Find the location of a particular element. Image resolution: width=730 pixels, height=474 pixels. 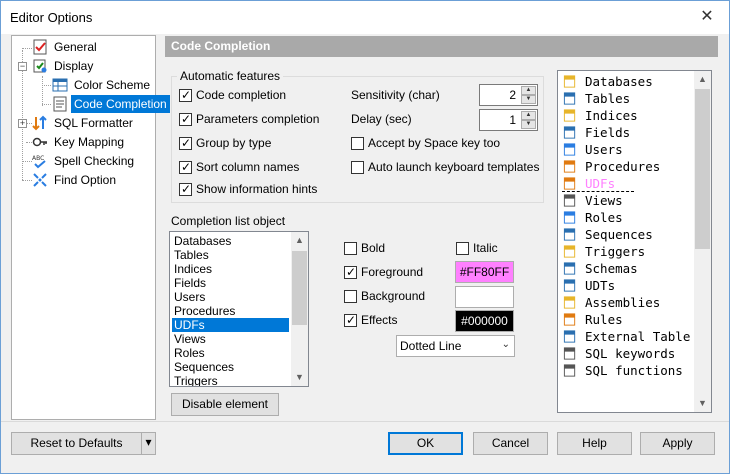

help-button: Help is located at coordinates (594, 443).